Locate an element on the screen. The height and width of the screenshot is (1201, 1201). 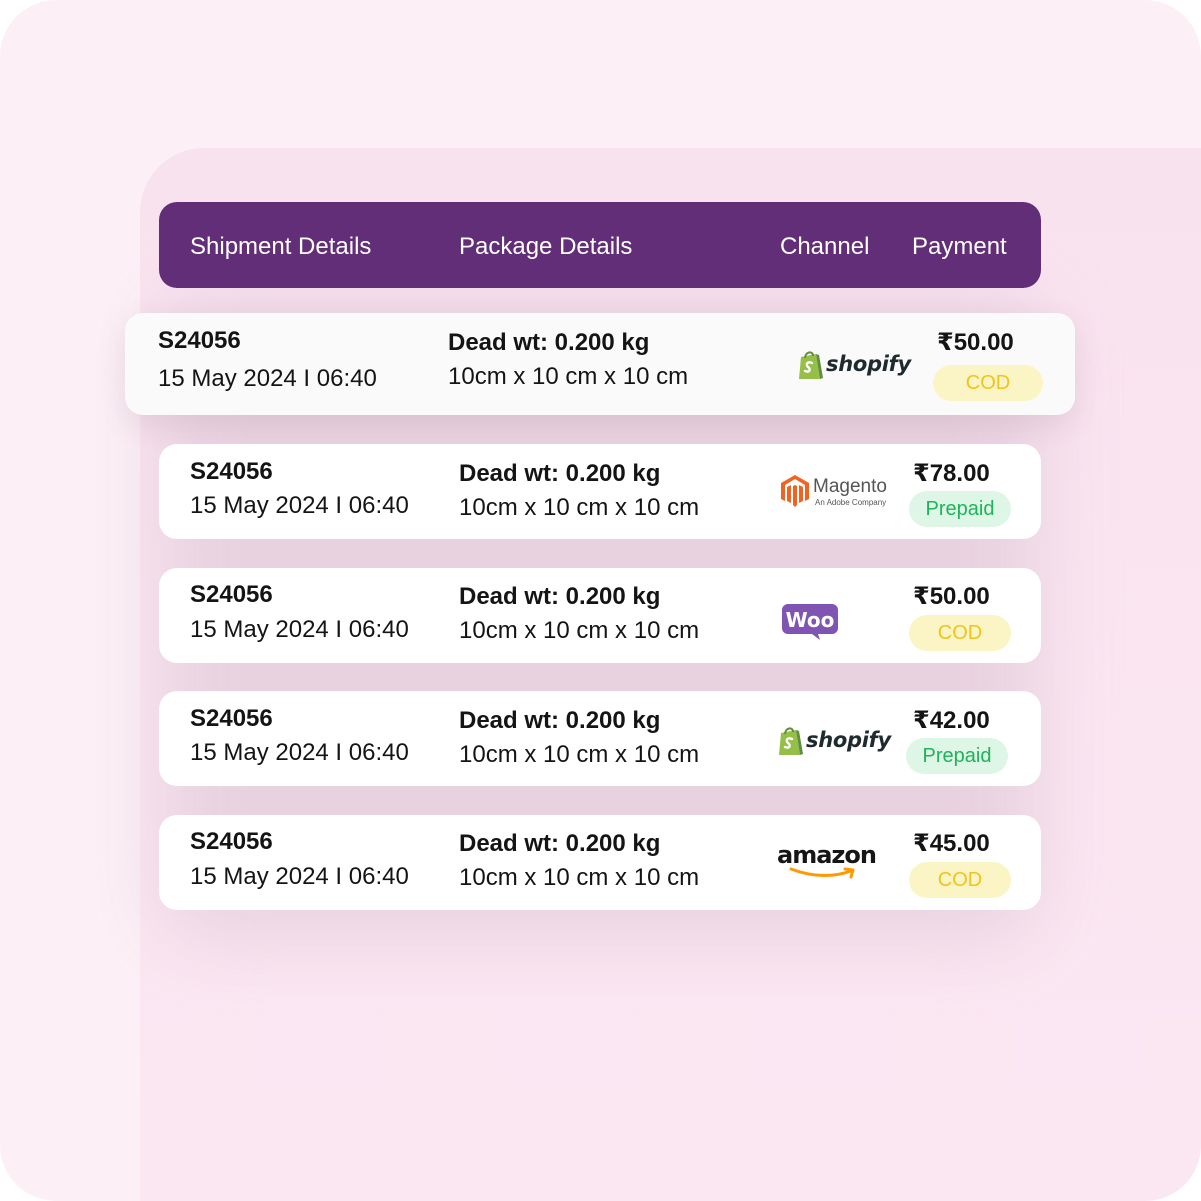
magento-logo-icon: Magento An Adobe Company is located at coordinates (837, 492).